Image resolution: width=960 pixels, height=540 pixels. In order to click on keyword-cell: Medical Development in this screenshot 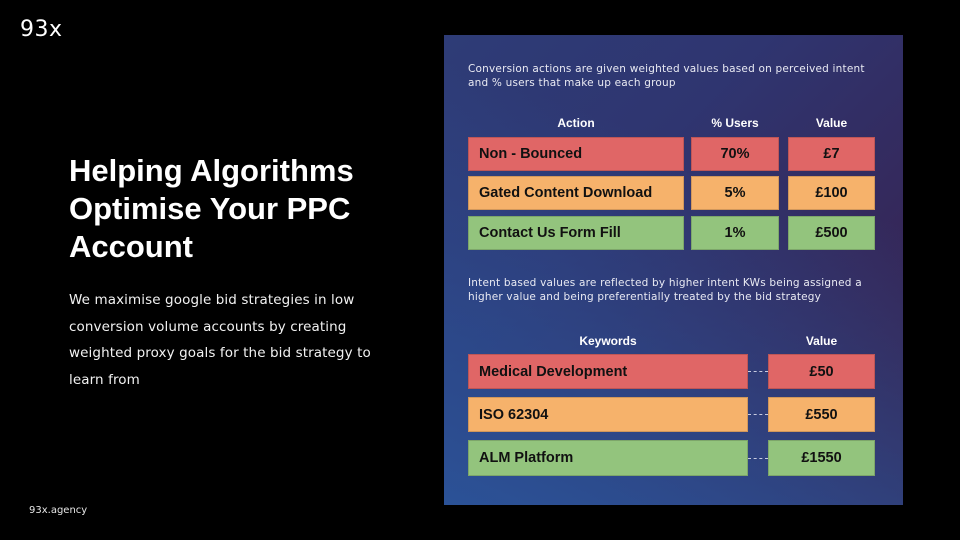, I will do `click(608, 371)`.